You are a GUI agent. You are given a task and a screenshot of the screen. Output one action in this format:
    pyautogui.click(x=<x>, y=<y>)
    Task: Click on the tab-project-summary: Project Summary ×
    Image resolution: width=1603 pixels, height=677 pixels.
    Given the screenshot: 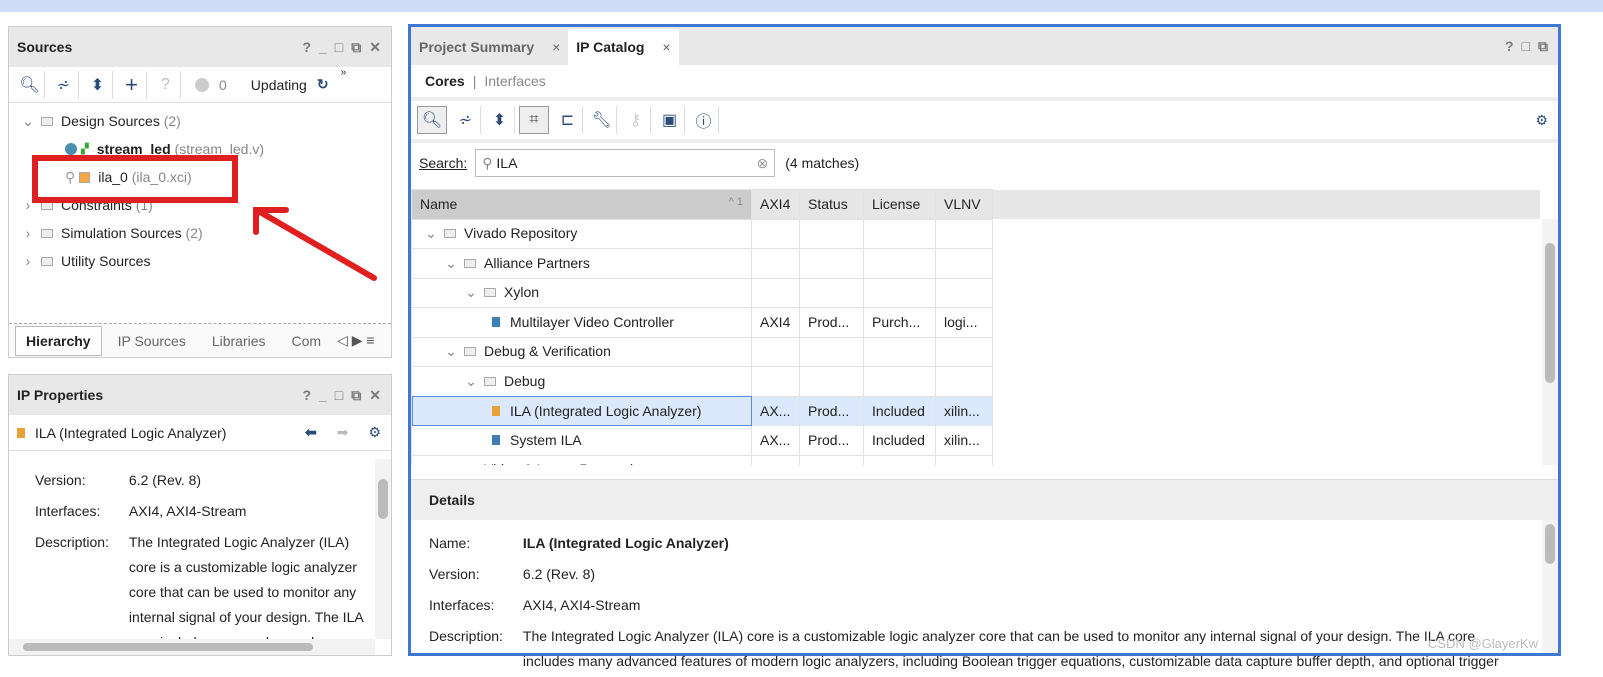 What is the action you would take?
    pyautogui.click(x=489, y=47)
    